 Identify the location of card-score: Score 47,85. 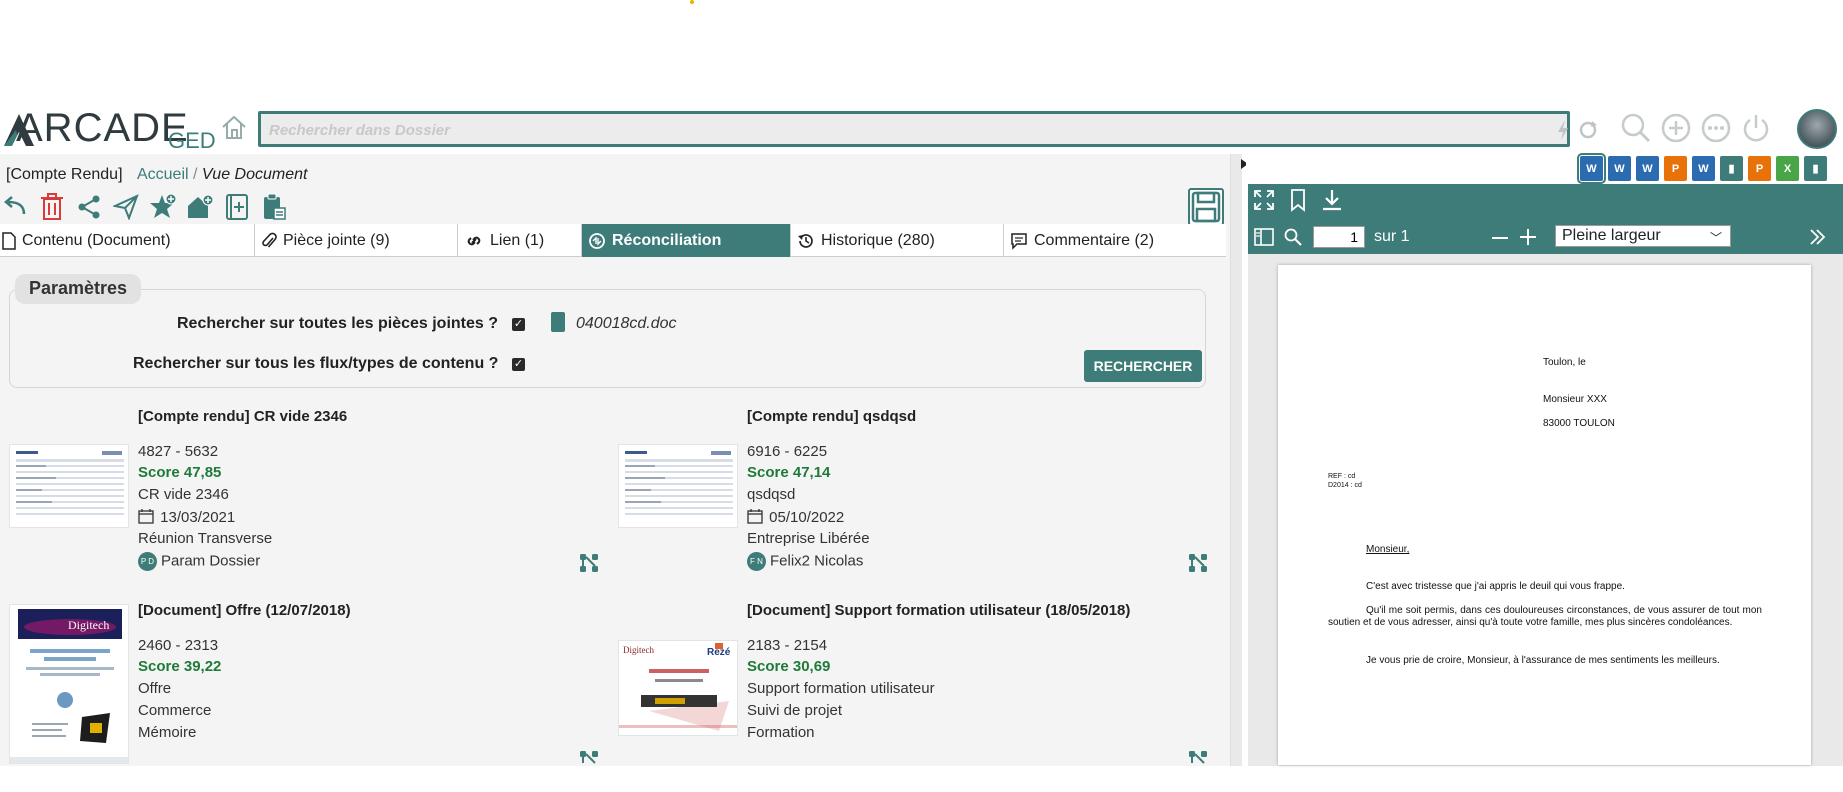
(180, 472).